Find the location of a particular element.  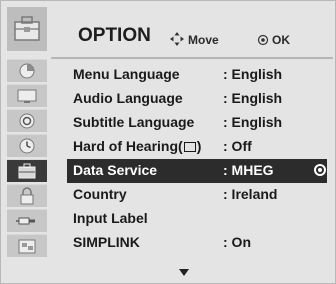

header-divider is located at coordinates (192, 58).